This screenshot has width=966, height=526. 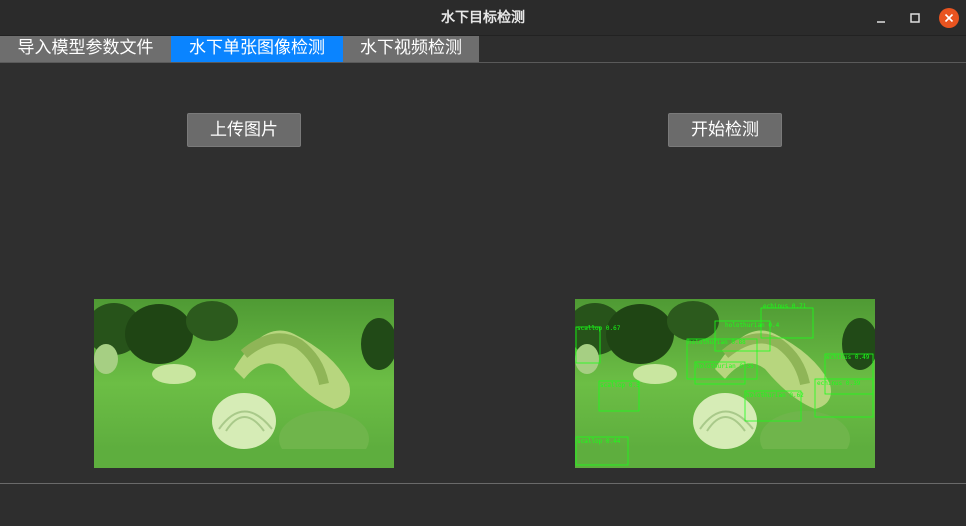 What do you see at coordinates (244, 130) in the screenshot?
I see `upload-image-button: 上传图片` at bounding box center [244, 130].